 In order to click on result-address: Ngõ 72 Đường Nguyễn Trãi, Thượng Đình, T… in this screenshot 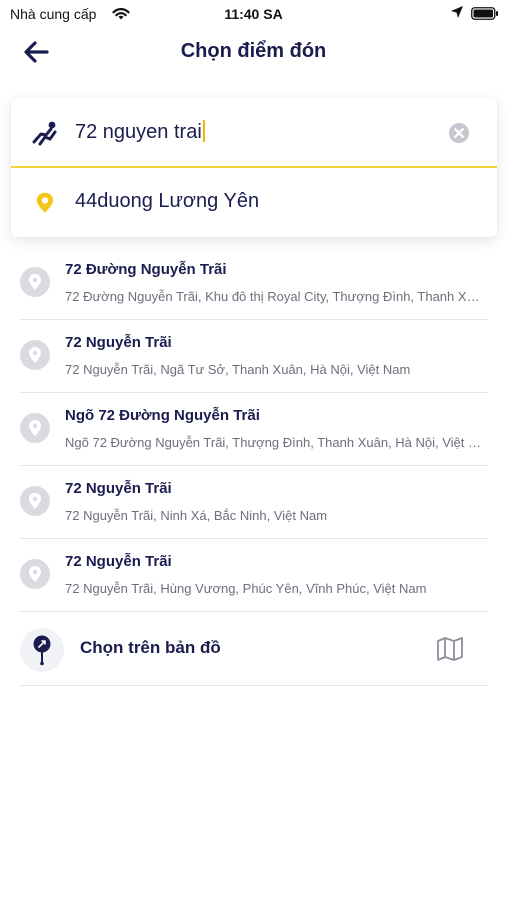, I will do `click(275, 442)`.